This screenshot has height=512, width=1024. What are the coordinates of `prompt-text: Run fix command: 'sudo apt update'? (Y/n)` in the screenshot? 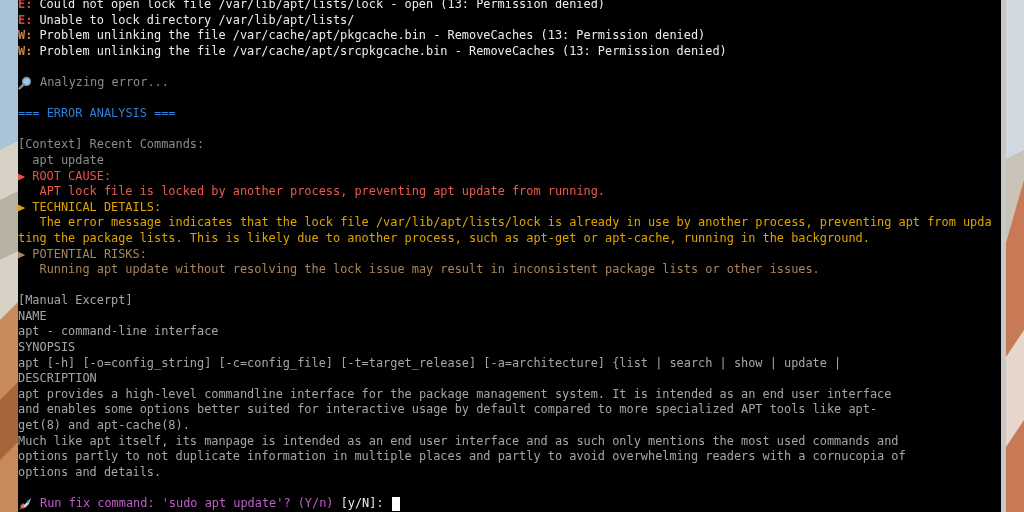 It's located at (187, 504).